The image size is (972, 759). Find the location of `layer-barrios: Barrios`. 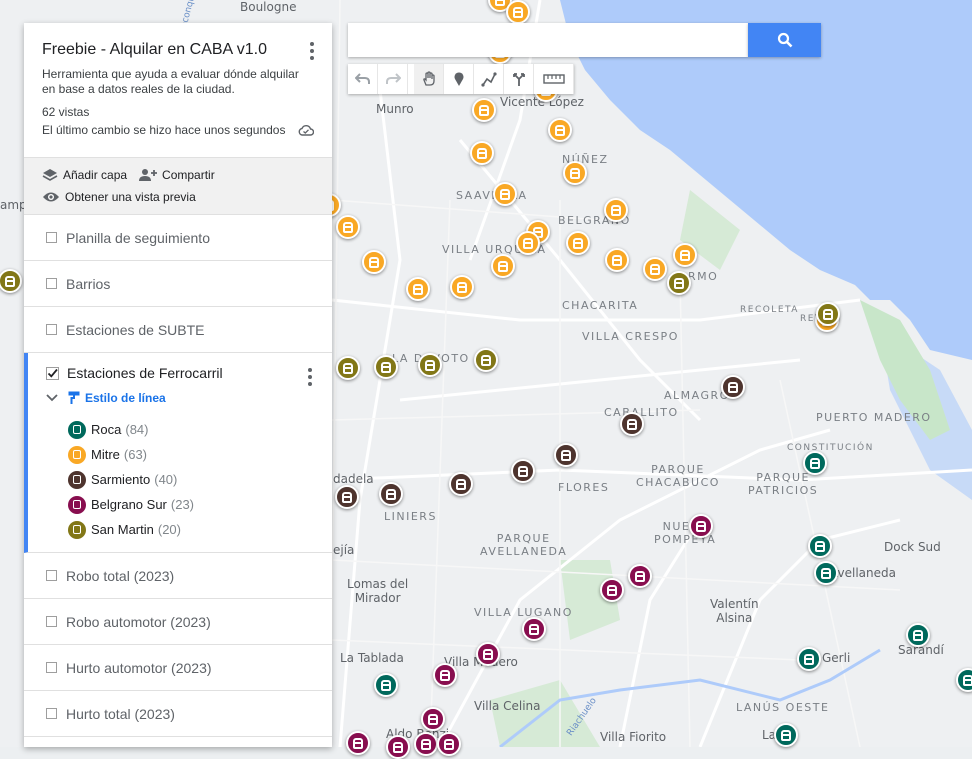

layer-barrios: Barrios is located at coordinates (178, 284).